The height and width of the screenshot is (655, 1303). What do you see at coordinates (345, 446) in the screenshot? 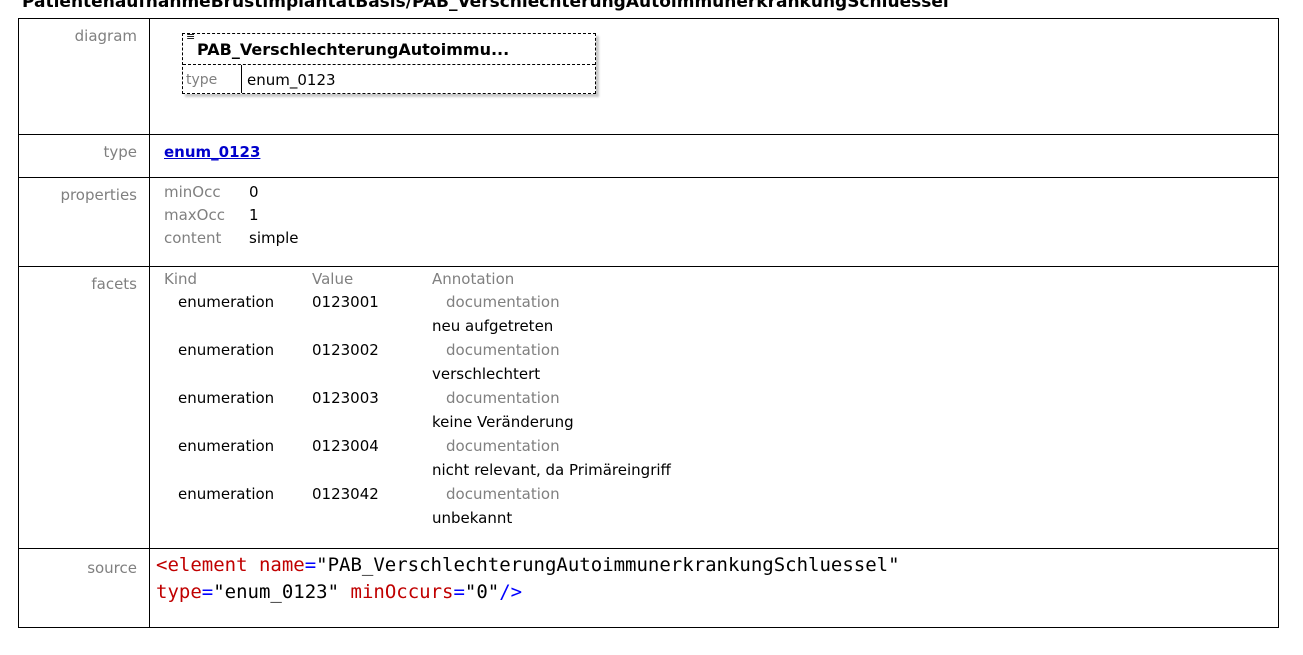
I see `facet-value: 0123004` at bounding box center [345, 446].